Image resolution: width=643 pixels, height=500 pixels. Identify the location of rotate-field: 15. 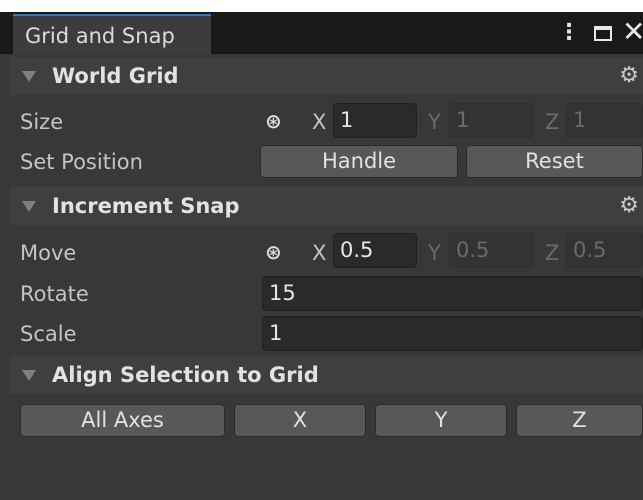
(452, 293).